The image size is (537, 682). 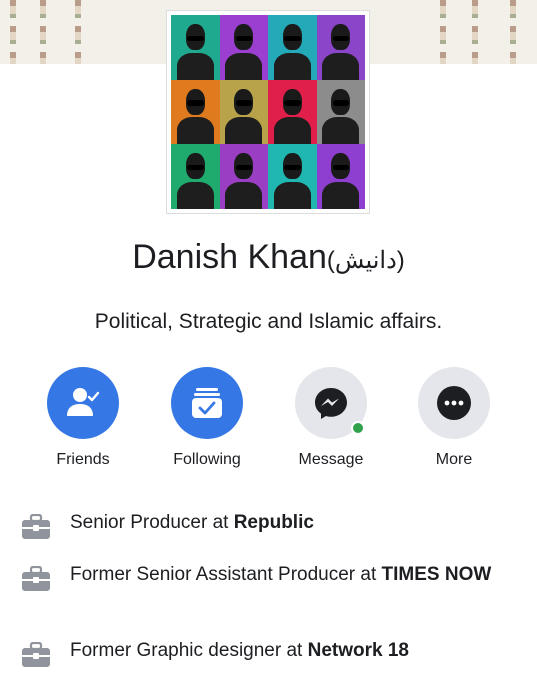 I want to click on messenger-icon, so click(x=331, y=403).